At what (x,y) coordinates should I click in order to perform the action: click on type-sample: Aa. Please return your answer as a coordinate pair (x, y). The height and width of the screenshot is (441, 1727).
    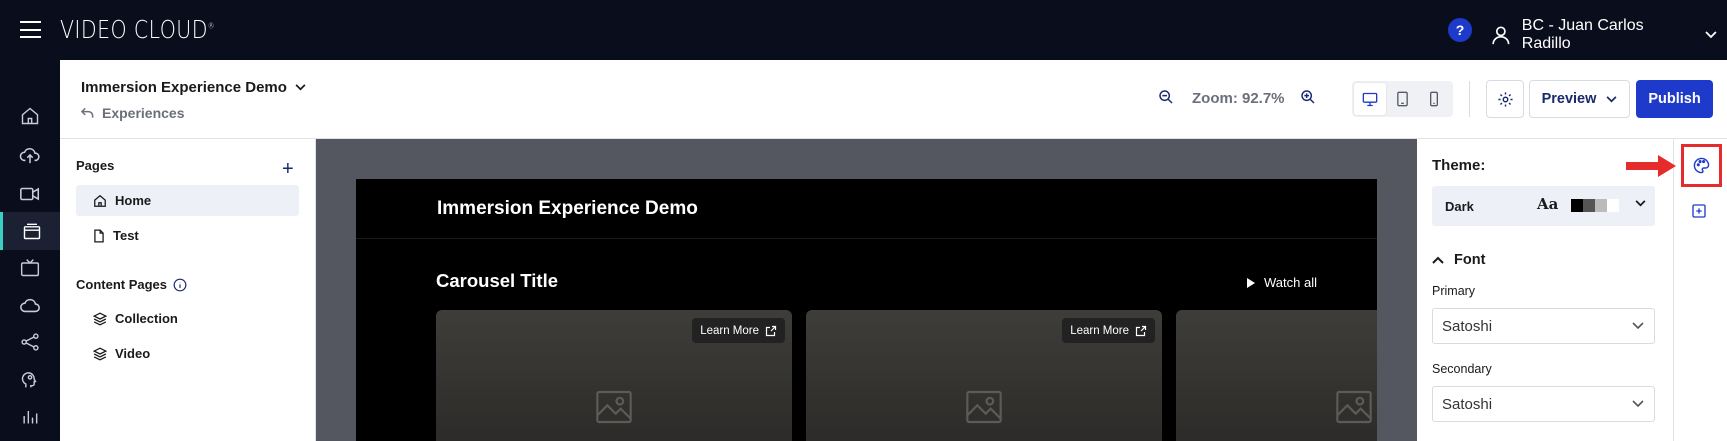
    Looking at the image, I should click on (1548, 204).